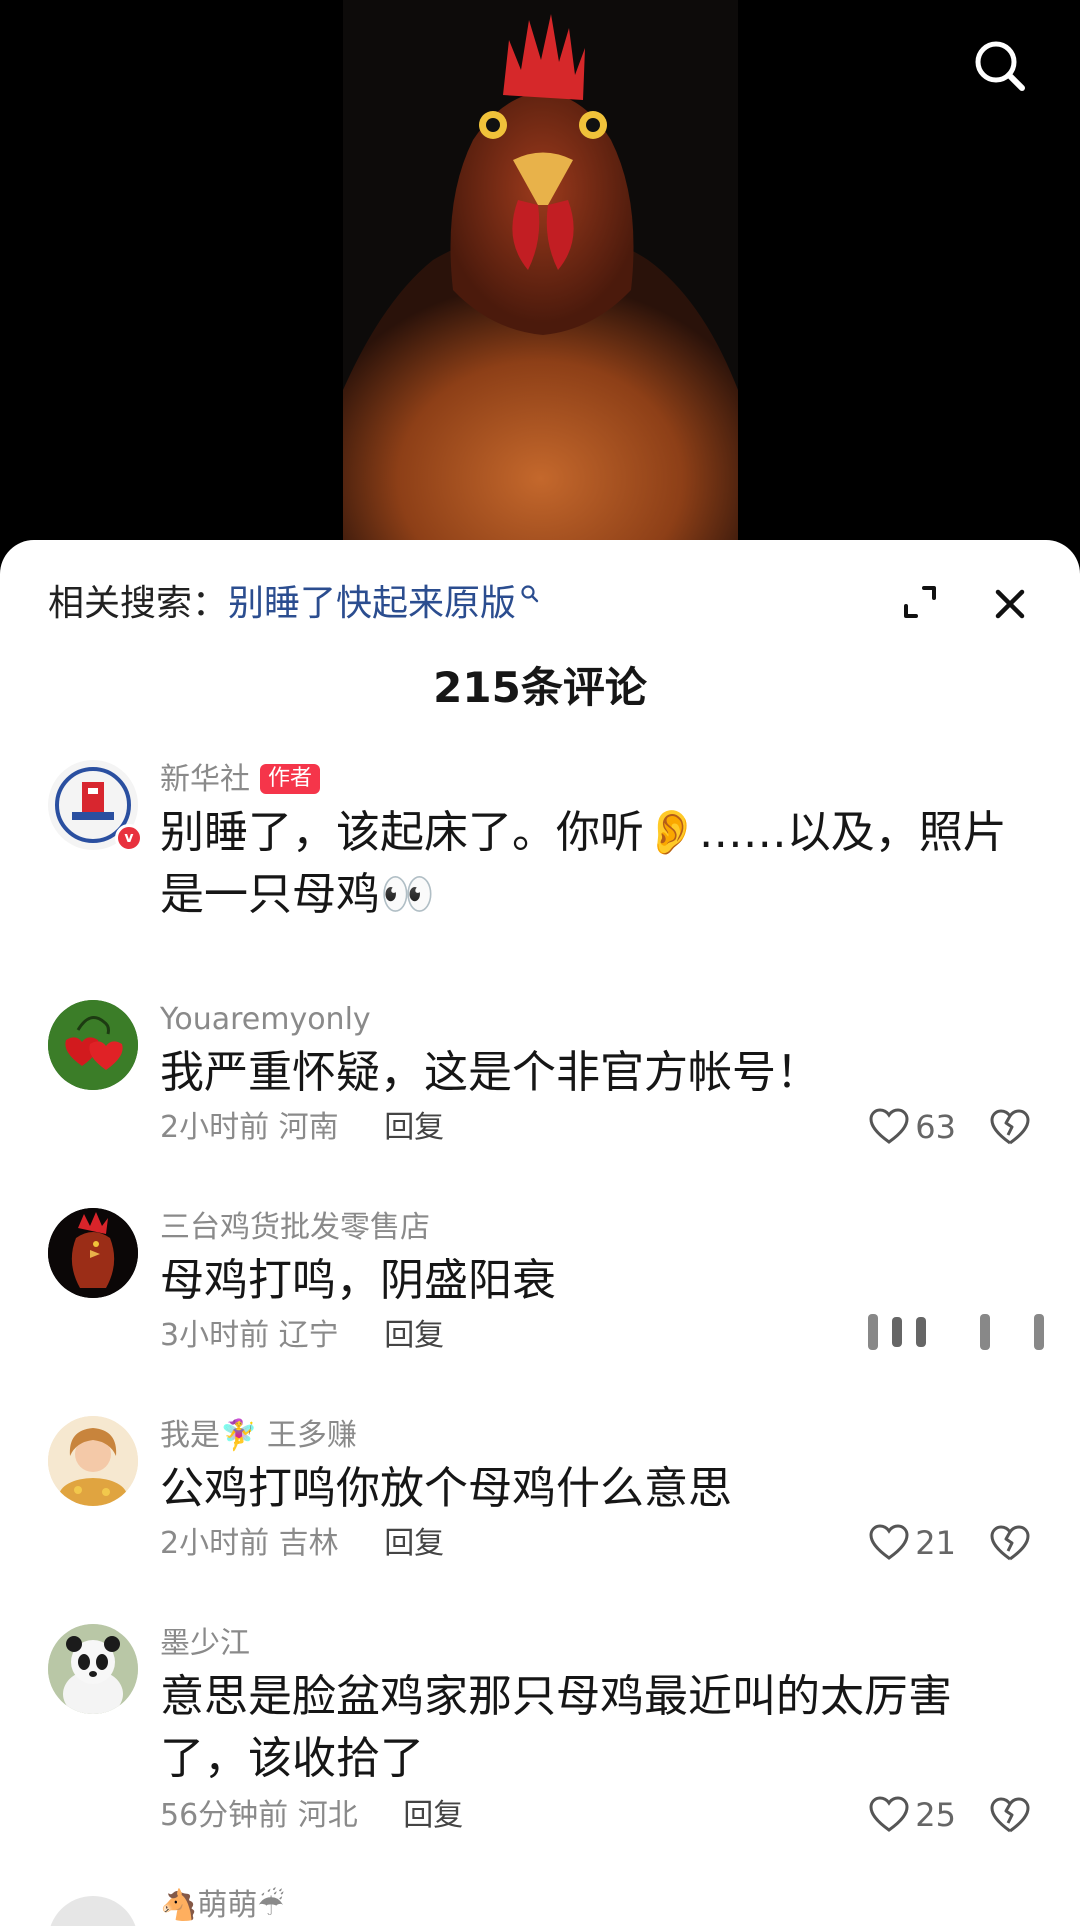 This screenshot has width=1080, height=1926. I want to click on comment-username: Youaremyonly, so click(265, 1020).